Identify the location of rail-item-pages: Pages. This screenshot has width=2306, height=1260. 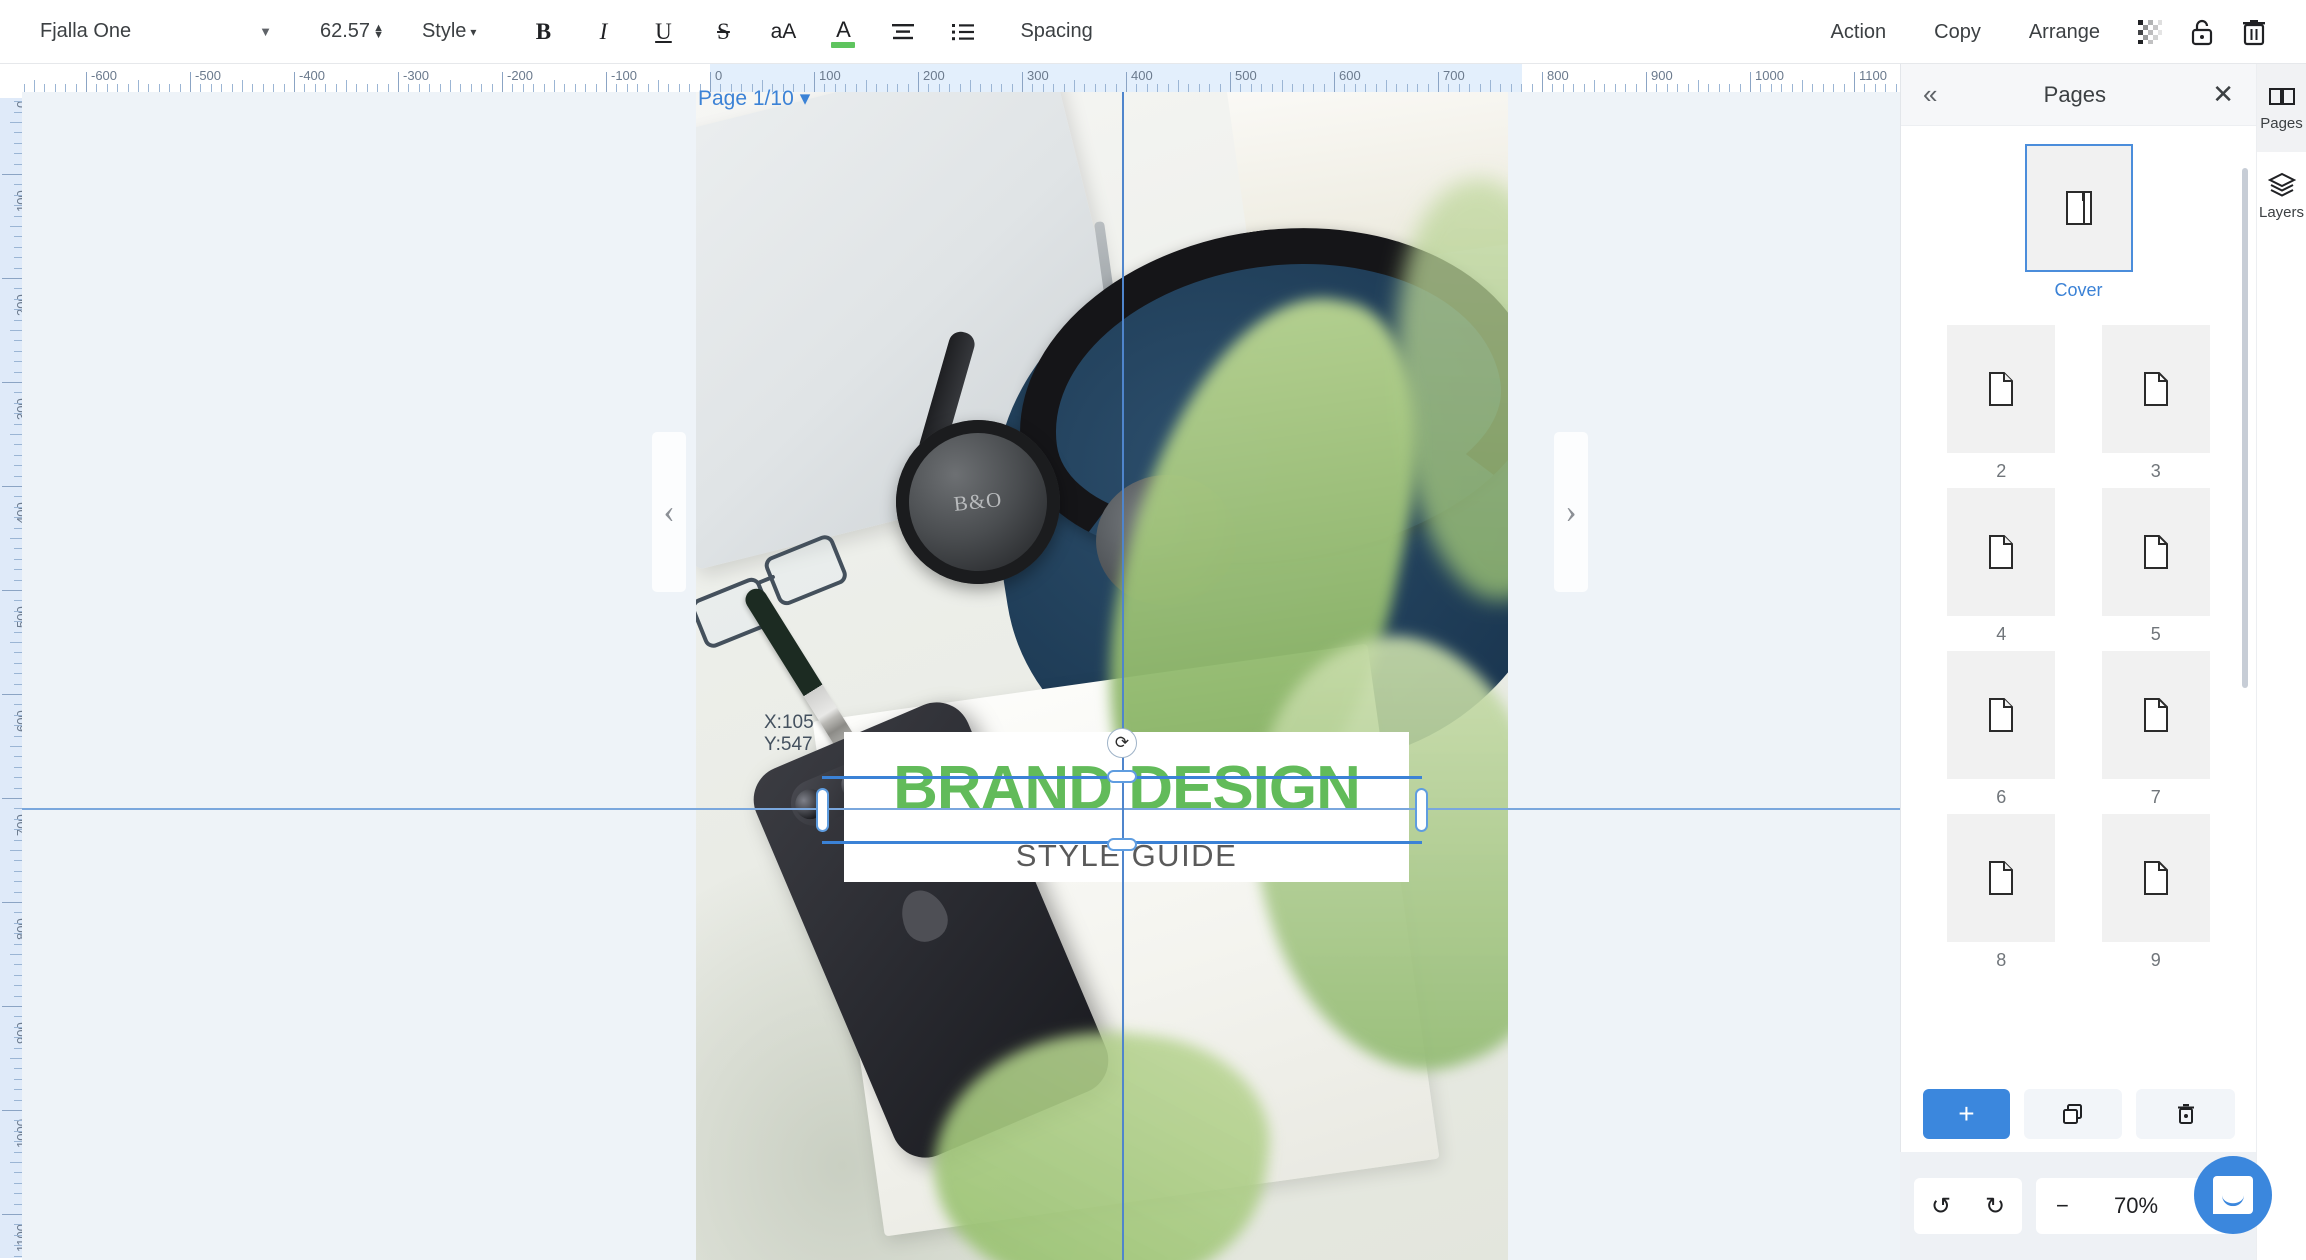
(2281, 108).